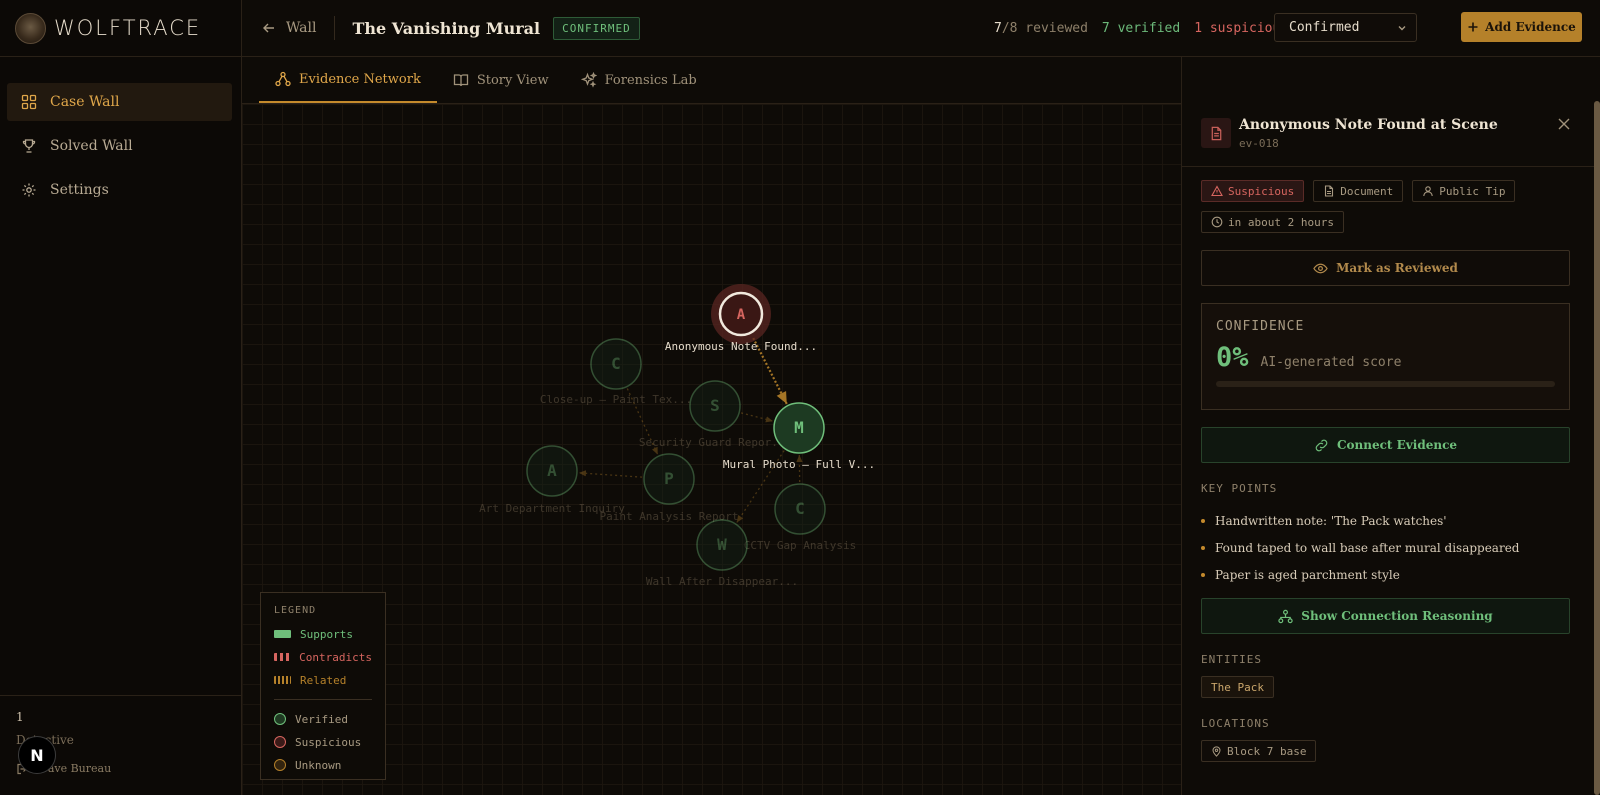 The image size is (1600, 795). Describe the element at coordinates (280, 765) in the screenshot. I see `unknown-dot` at that location.